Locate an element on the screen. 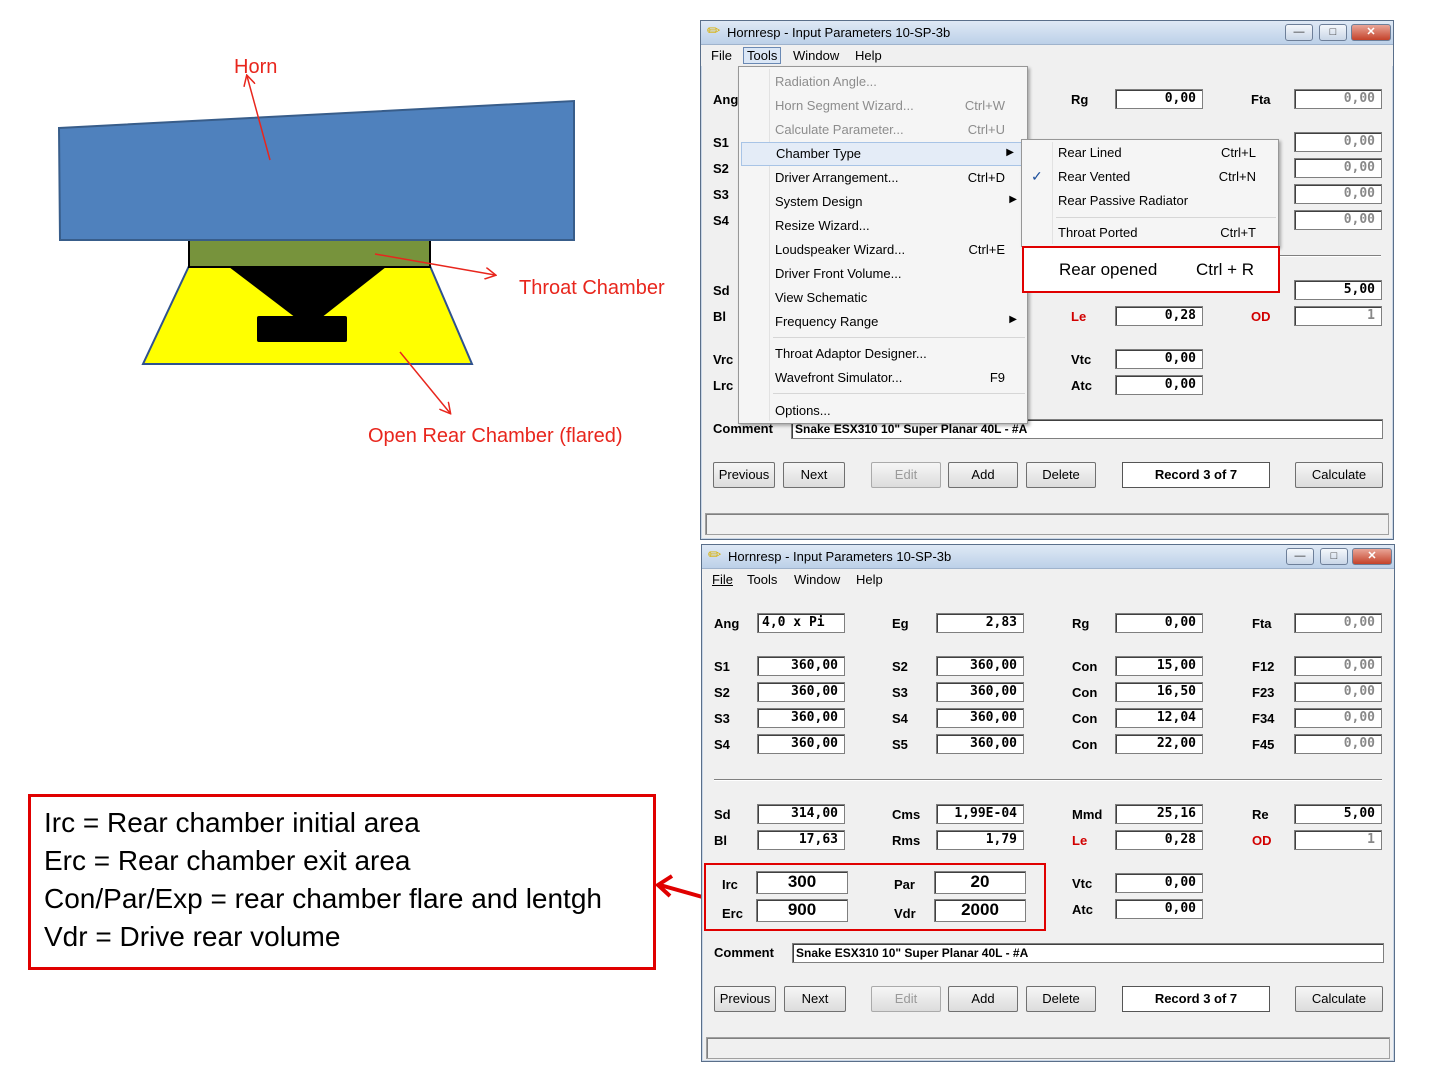  menu-item-loudspeaker-wizard: Loudspeaker Wizard... Ctrl+E is located at coordinates (883, 250).